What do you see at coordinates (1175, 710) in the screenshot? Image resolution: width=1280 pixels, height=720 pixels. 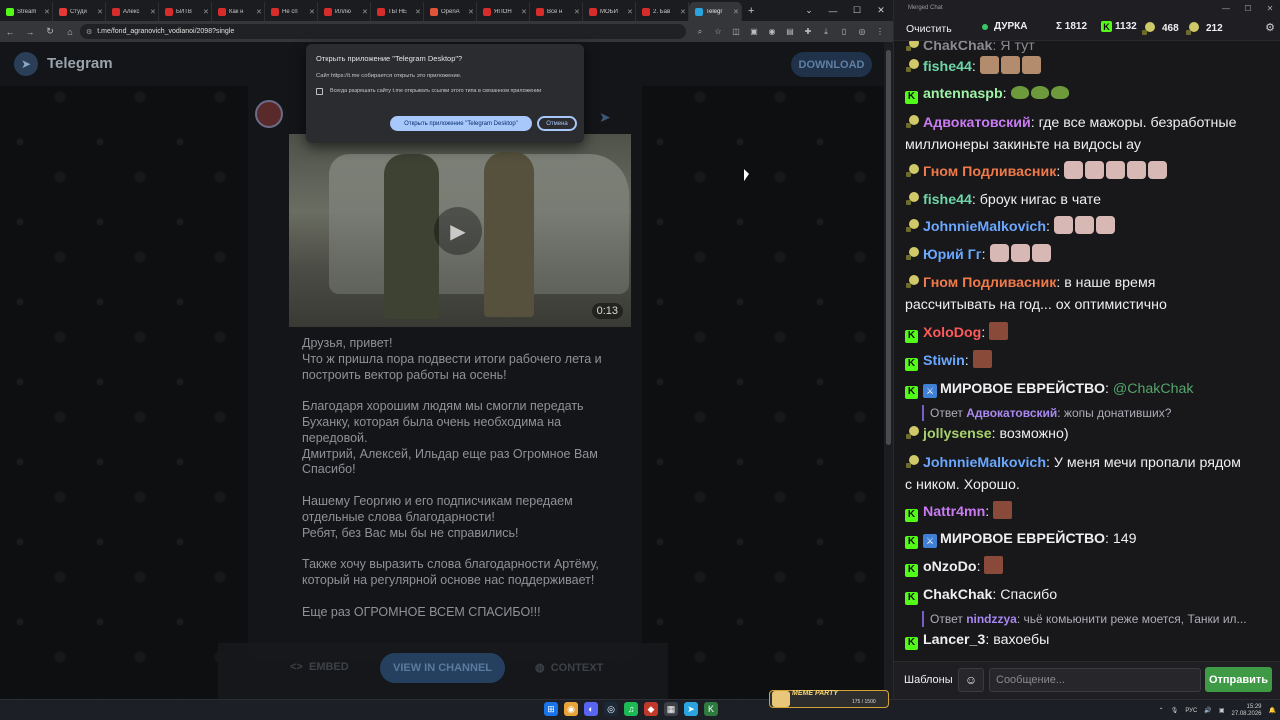 I see `microphone-icon: 🎙` at bounding box center [1175, 710].